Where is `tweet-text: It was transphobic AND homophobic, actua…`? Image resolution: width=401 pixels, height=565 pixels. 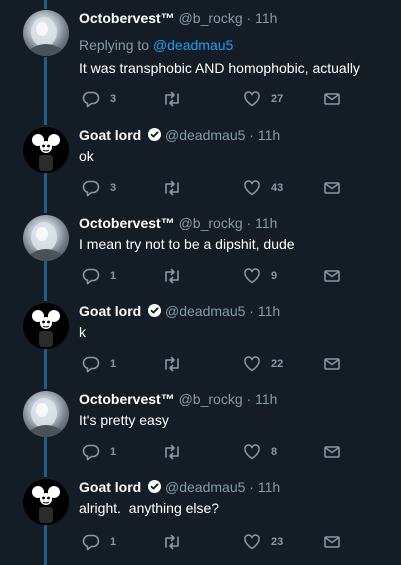
tweet-text: It was transphobic AND homophobic, actua… is located at coordinates (219, 68).